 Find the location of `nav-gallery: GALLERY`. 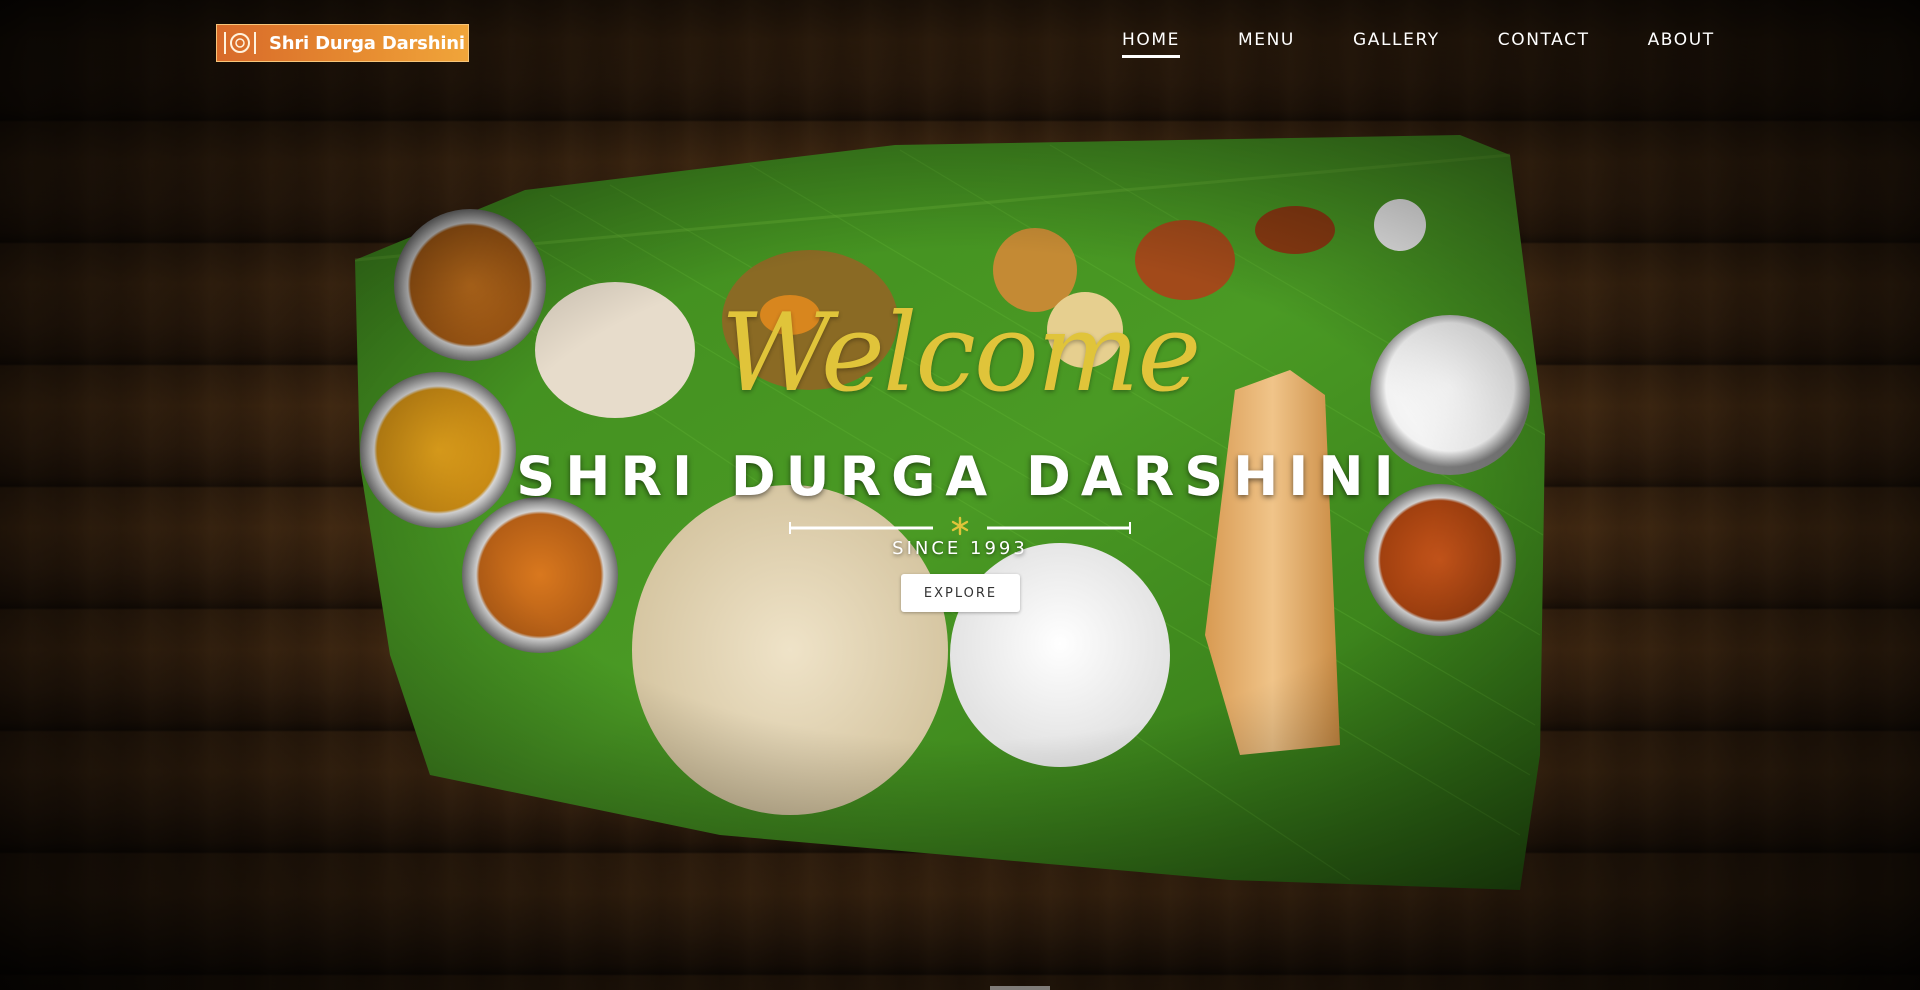

nav-gallery: GALLERY is located at coordinates (1396, 44).